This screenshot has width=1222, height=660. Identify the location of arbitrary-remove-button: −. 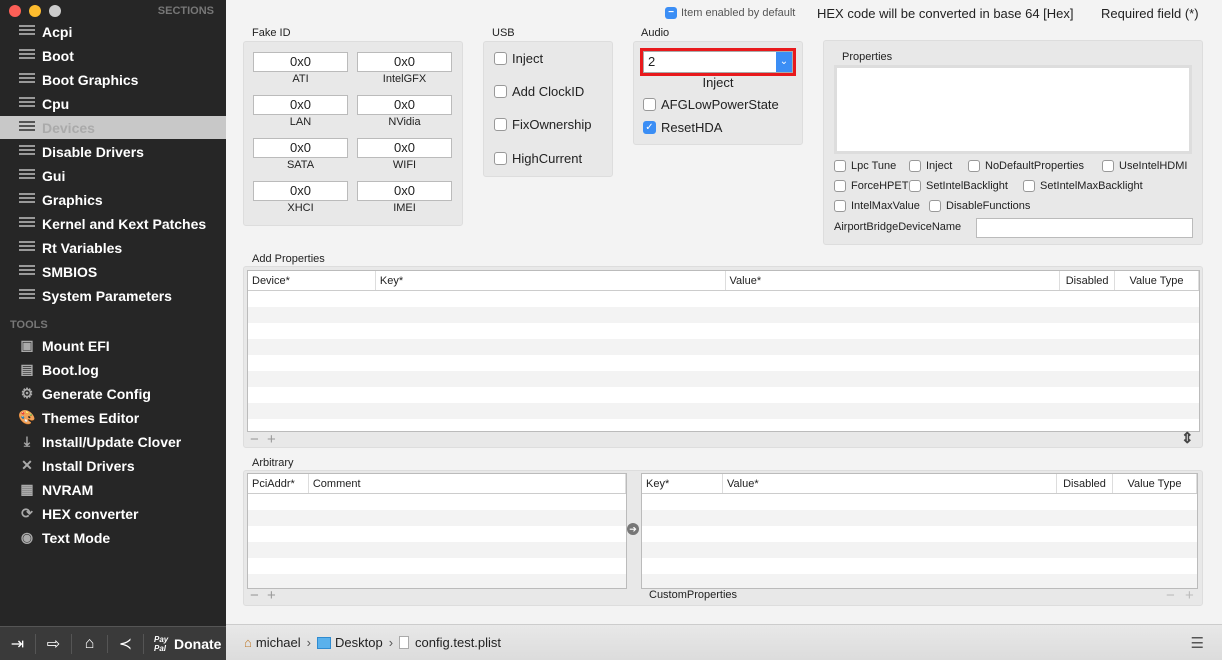
(254, 595).